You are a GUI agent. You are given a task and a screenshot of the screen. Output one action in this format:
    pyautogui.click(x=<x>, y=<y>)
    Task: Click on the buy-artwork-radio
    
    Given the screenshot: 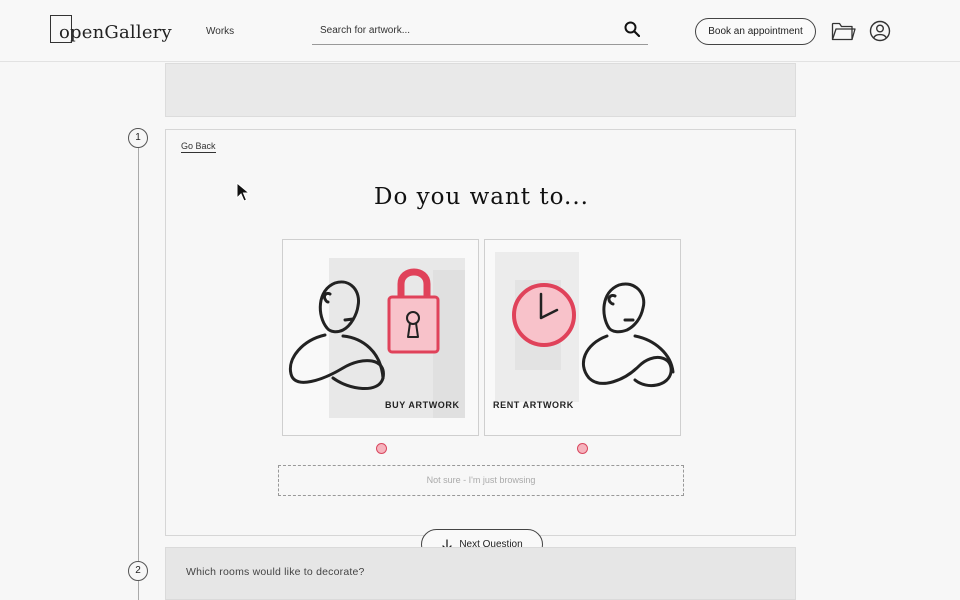 What is the action you would take?
    pyautogui.click(x=381, y=448)
    